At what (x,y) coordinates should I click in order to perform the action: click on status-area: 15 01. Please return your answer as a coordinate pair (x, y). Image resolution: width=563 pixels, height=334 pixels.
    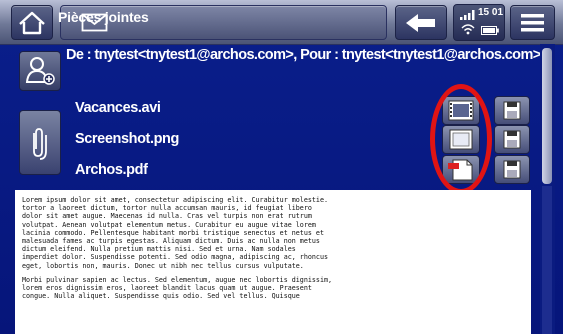
    Looking at the image, I should click on (479, 22).